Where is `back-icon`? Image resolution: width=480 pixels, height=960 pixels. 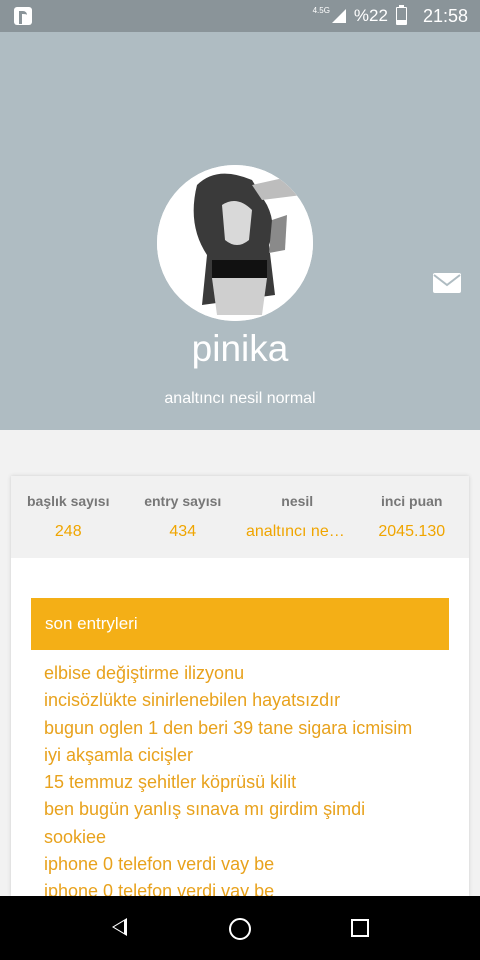
back-icon is located at coordinates (119, 927).